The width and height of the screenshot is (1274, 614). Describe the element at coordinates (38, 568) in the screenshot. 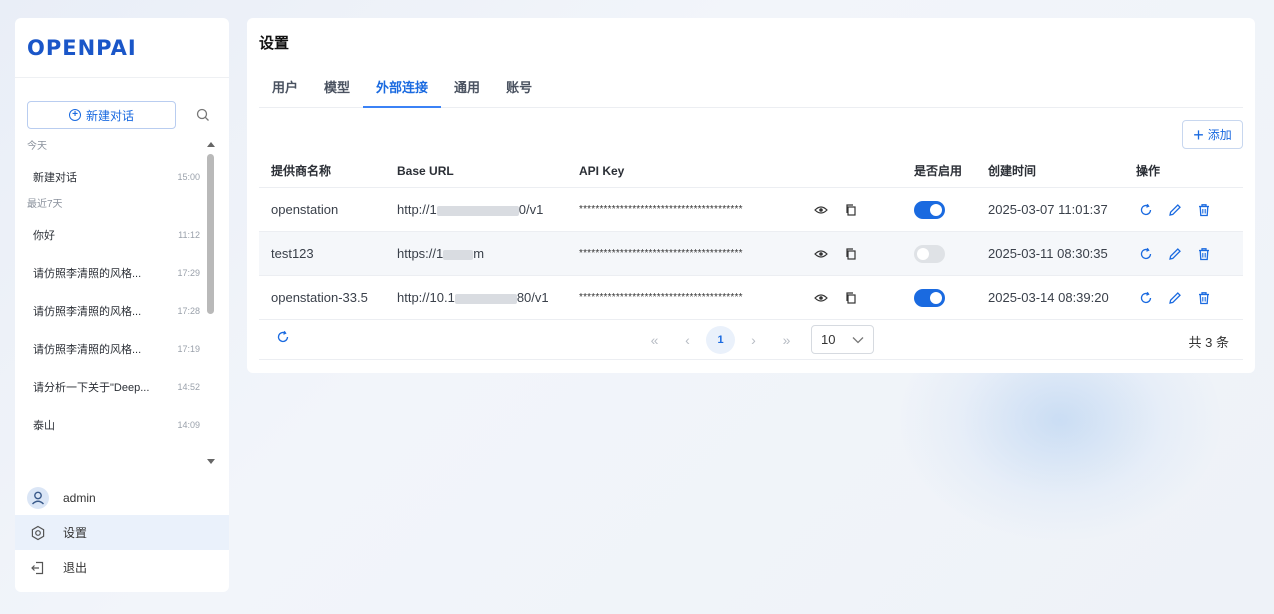

I see `logout-icon` at that location.